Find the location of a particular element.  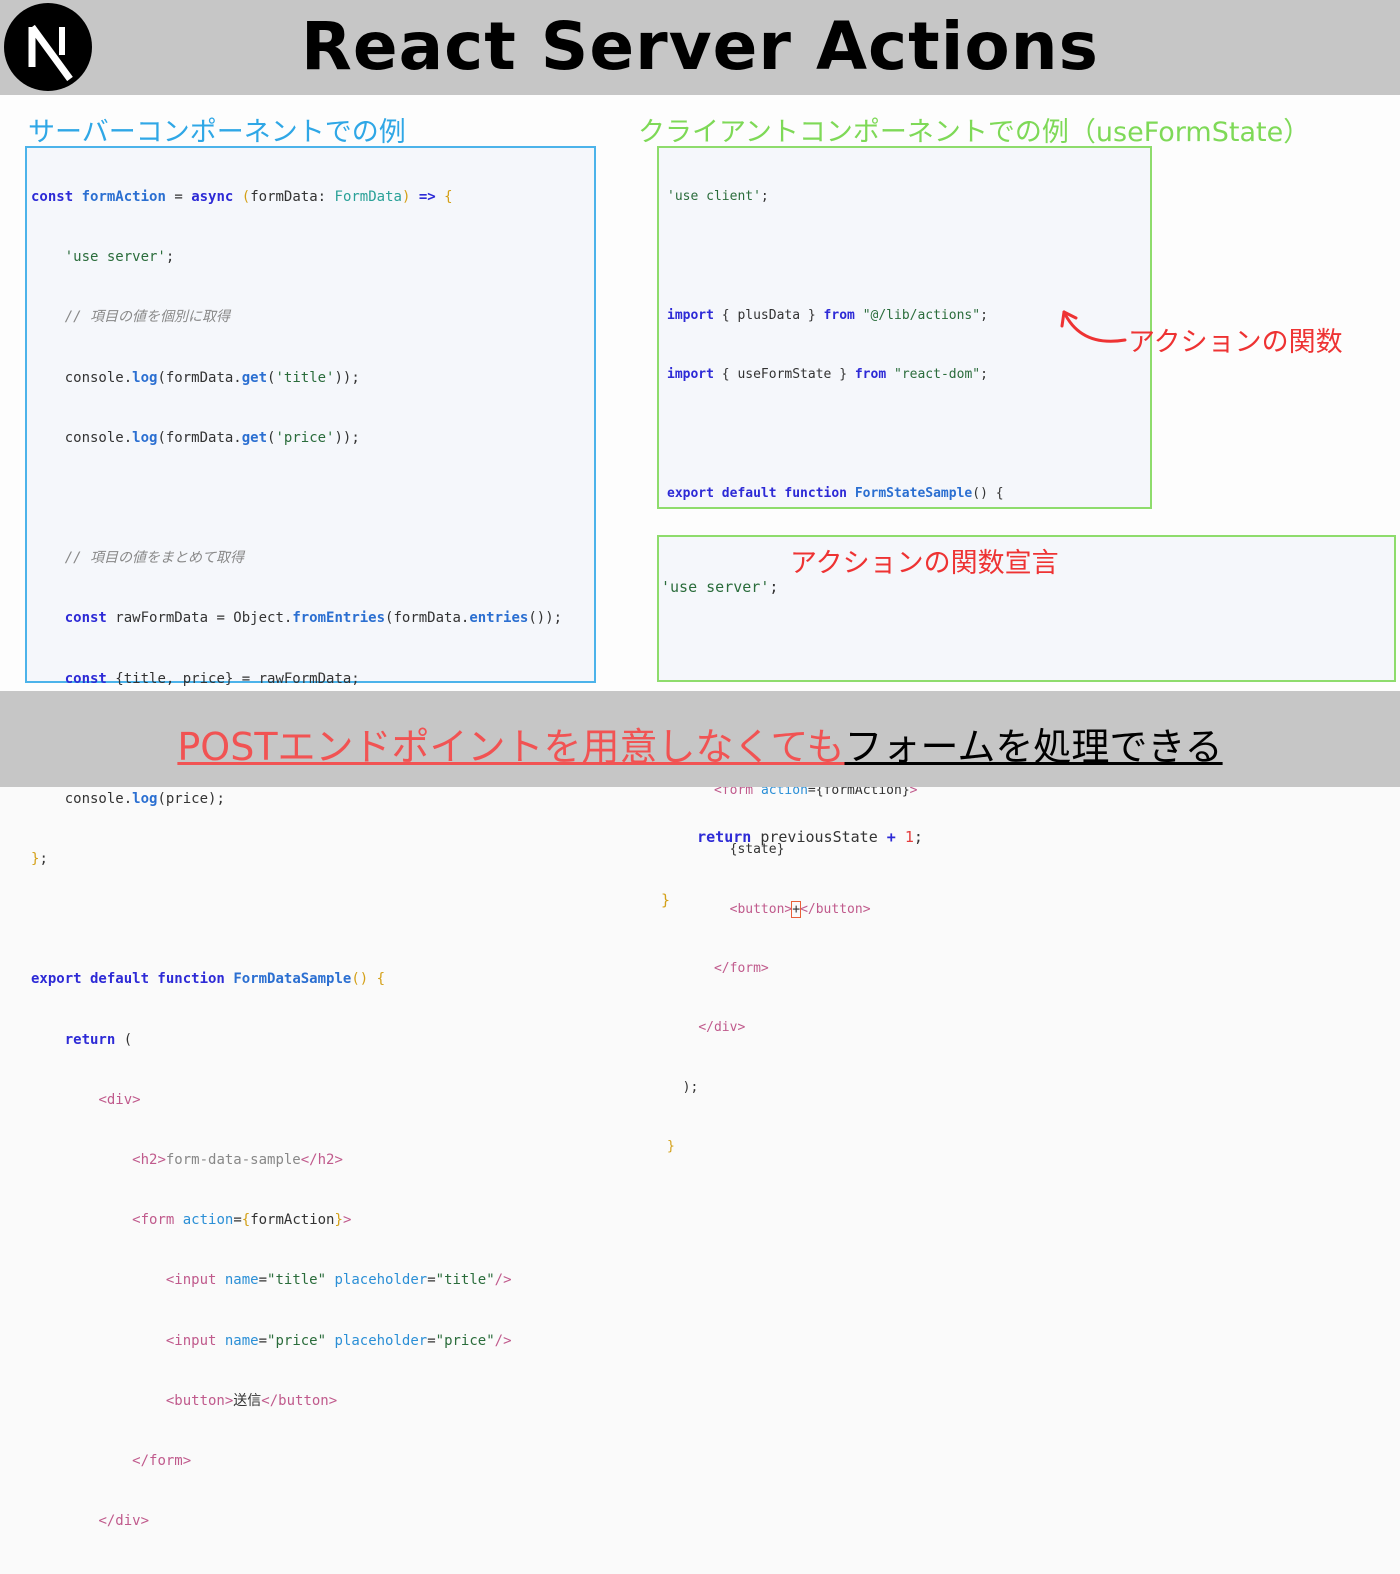

action-function-annotation: アクションの関数 is located at coordinates (1235, 342).